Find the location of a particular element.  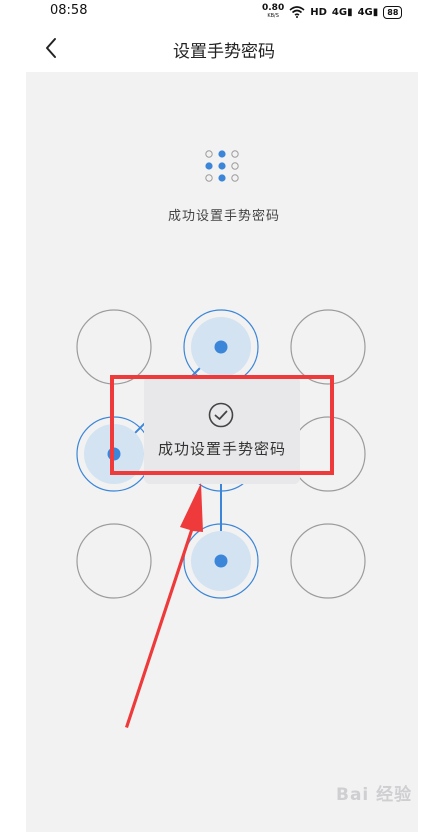

annotation-highlight-box is located at coordinates (222, 425).